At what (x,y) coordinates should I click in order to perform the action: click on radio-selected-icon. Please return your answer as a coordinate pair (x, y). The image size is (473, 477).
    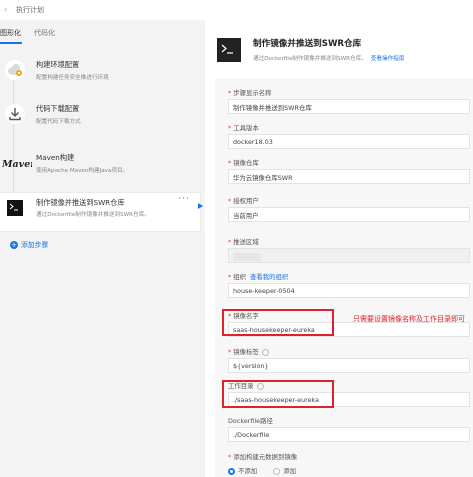
    Looking at the image, I should click on (231, 471).